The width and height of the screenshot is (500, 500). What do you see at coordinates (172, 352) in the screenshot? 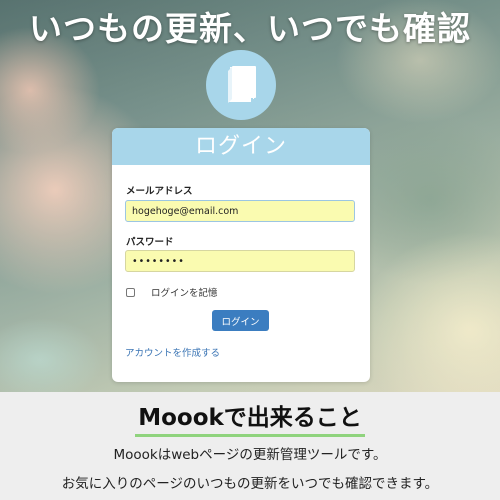
I see `create-account-link: アカウントを作成する` at bounding box center [172, 352].